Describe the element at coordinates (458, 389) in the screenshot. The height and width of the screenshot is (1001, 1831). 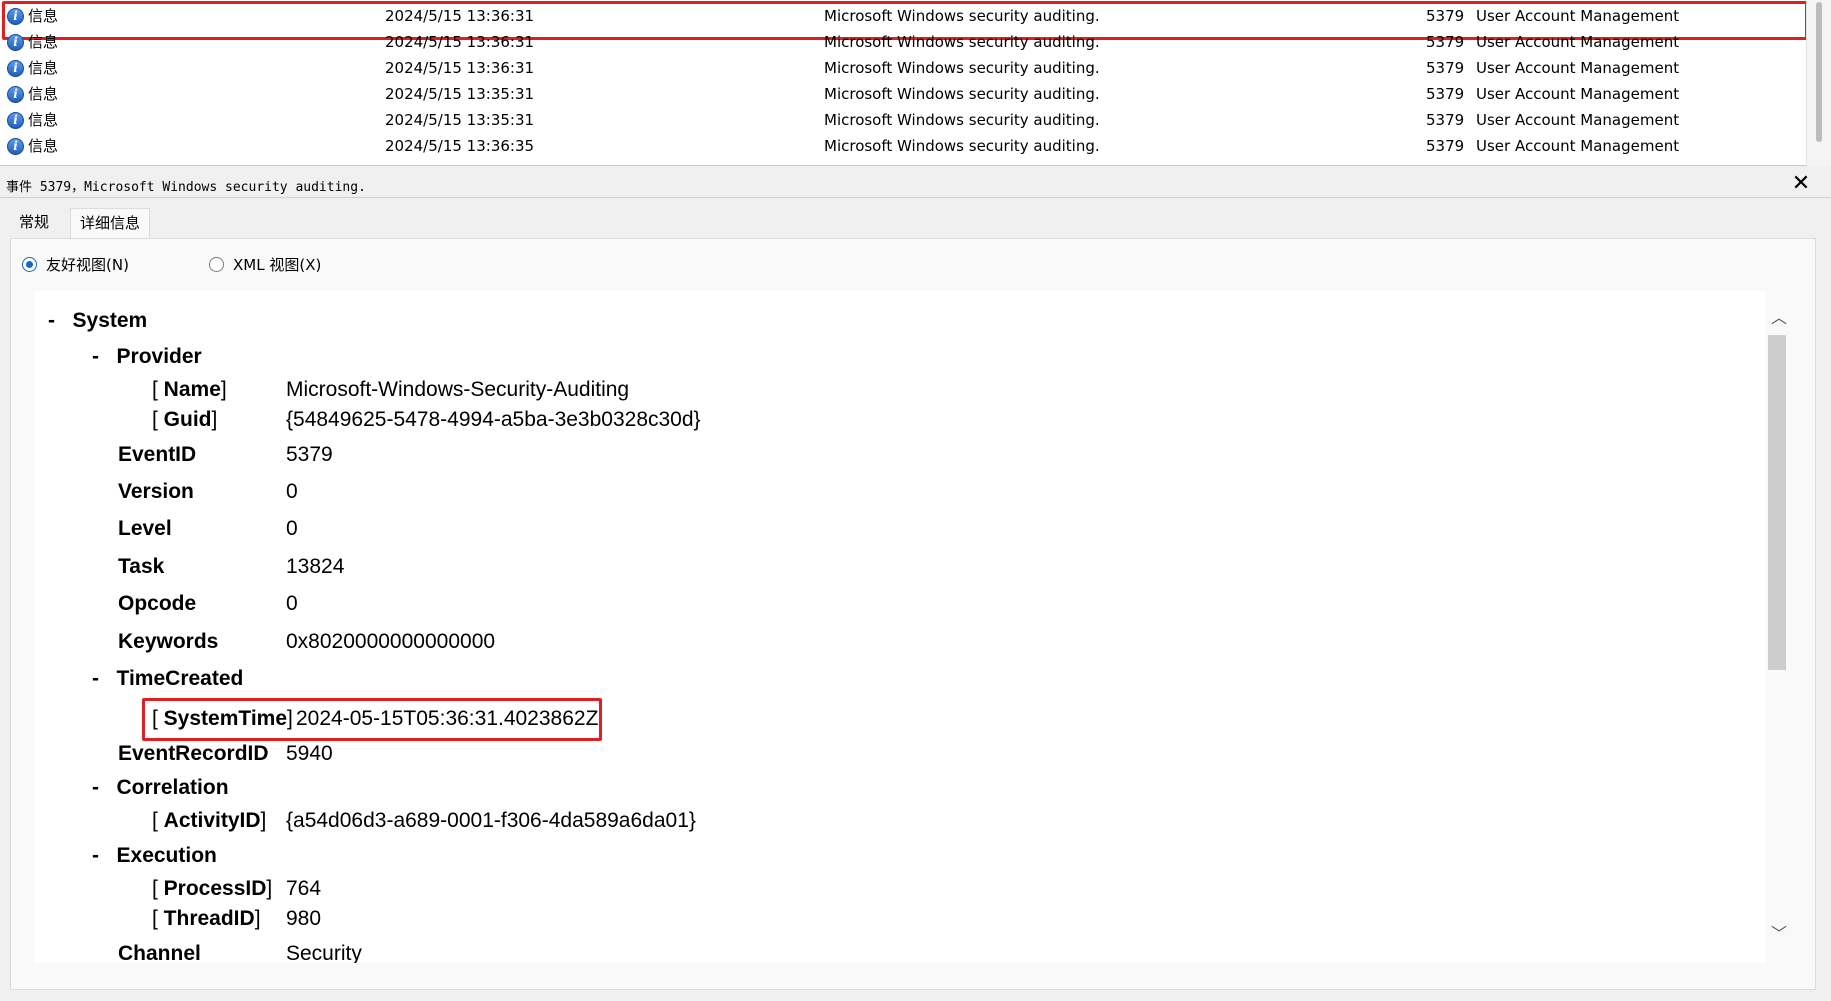
I see `tree-value-name: Microsoft-Windows-Security-Auditing` at that location.